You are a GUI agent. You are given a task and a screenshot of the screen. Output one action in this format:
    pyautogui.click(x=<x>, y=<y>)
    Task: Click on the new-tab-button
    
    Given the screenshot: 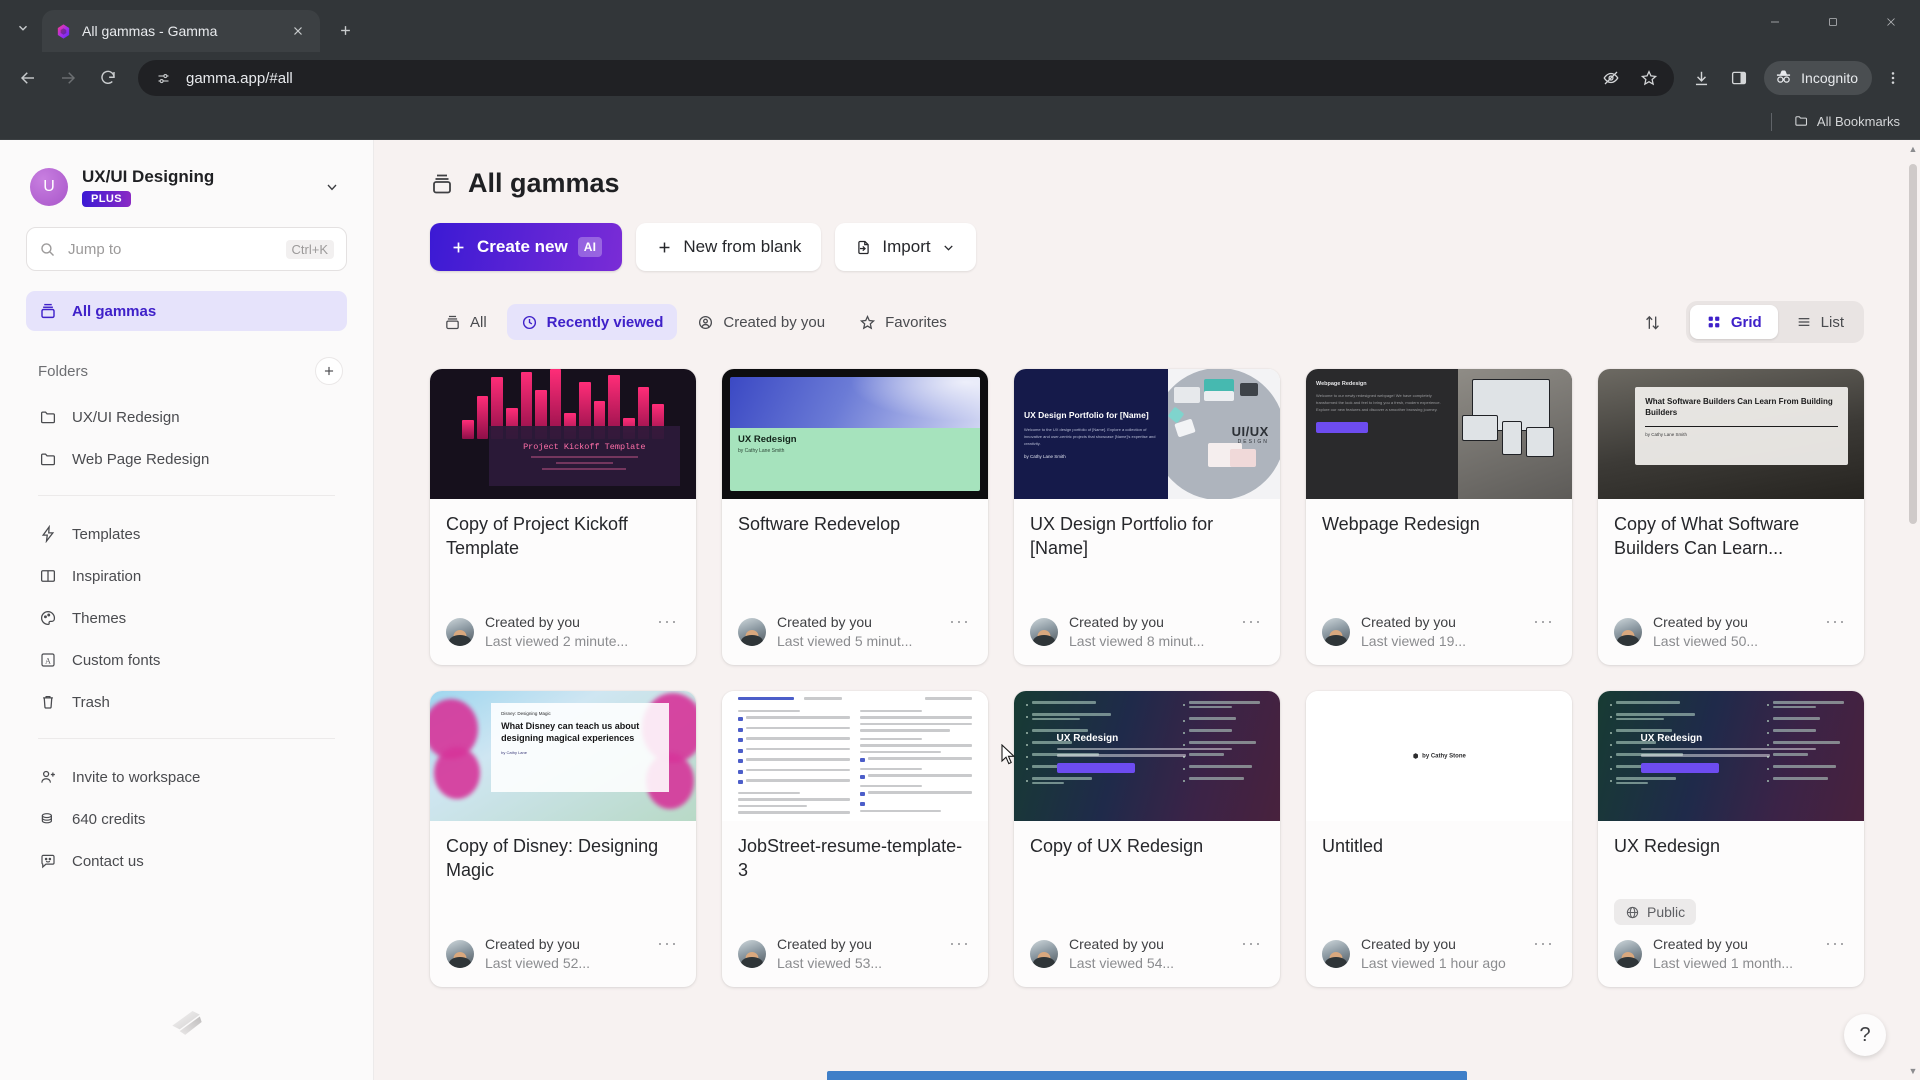 What is the action you would take?
    pyautogui.click(x=345, y=30)
    